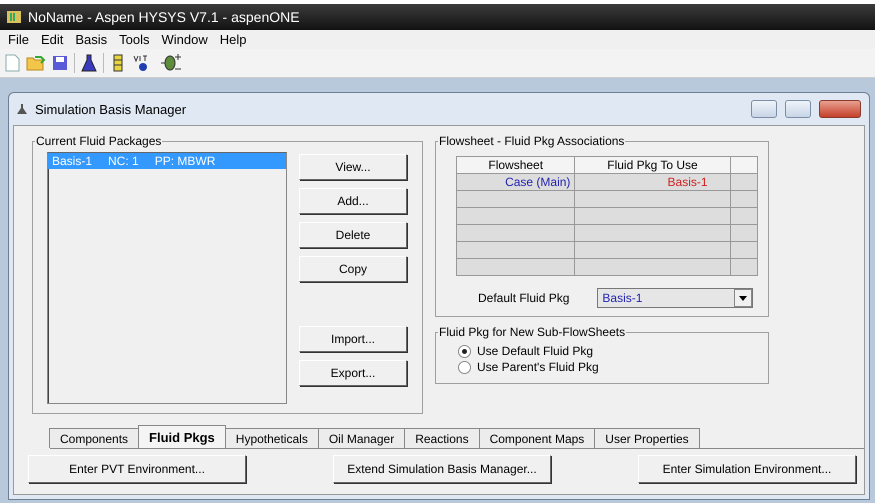 Image resolution: width=875 pixels, height=503 pixels. I want to click on radio-label: Use Parent's Fluid Pkg, so click(538, 367).